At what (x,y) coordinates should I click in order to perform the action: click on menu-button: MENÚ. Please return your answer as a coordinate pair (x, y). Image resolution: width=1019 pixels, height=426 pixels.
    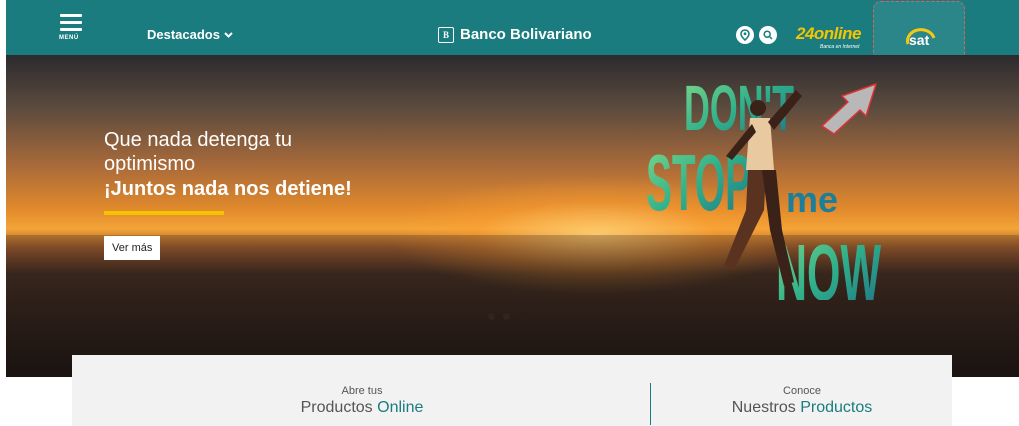
    Looking at the image, I should click on (73, 32).